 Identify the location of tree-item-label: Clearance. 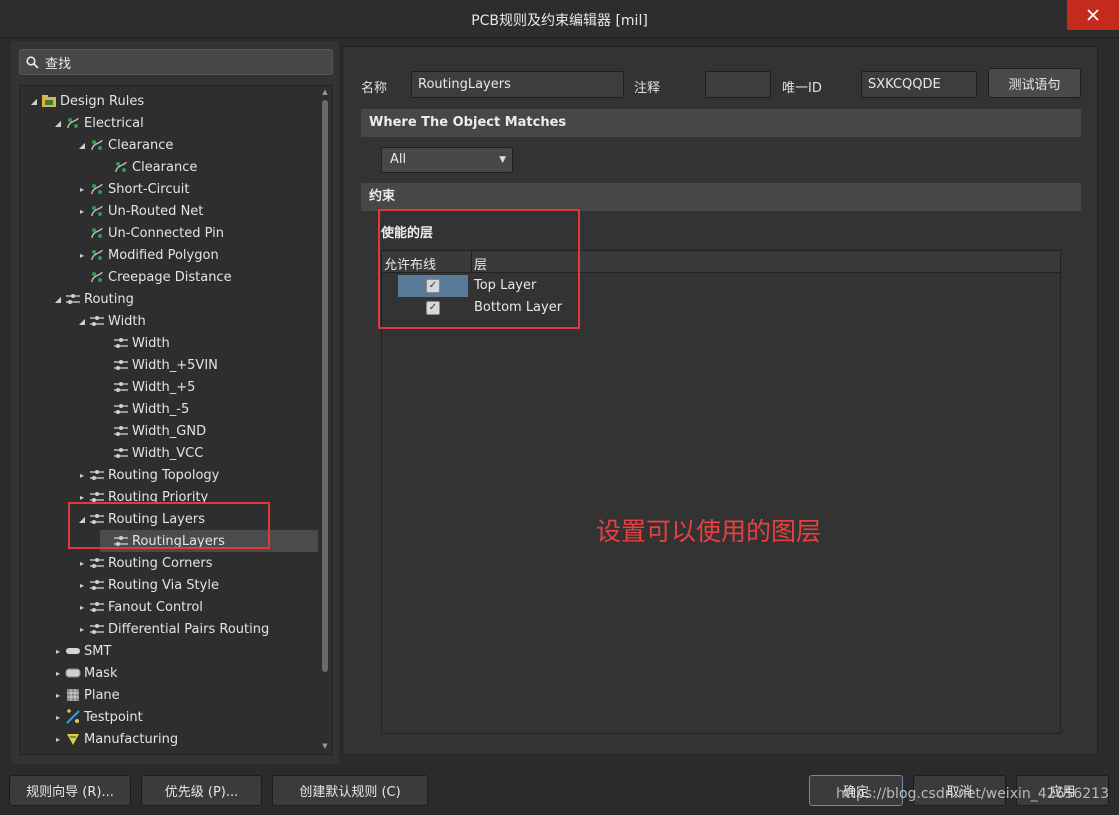
(141, 145).